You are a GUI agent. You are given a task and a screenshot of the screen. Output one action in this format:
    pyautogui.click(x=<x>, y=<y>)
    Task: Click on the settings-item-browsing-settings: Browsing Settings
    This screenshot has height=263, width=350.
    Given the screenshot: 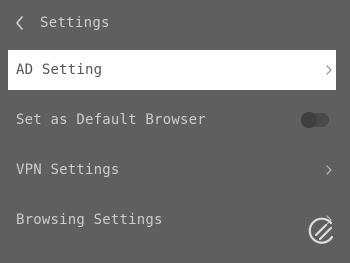 What is the action you would take?
    pyautogui.click(x=172, y=220)
    